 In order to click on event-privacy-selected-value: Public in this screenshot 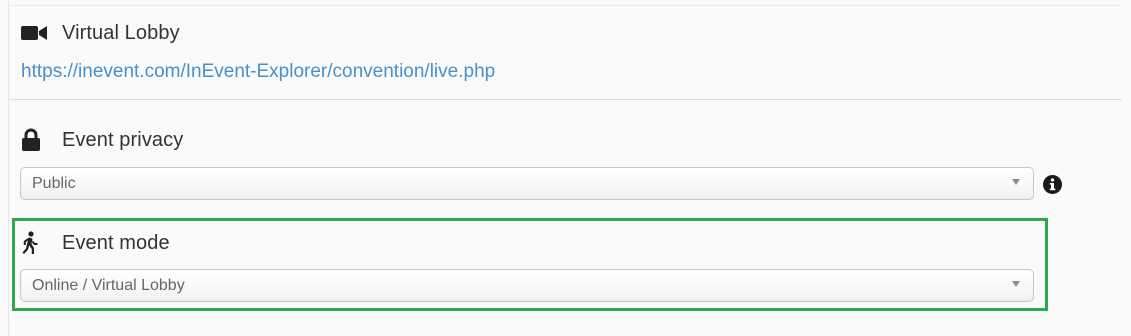, I will do `click(54, 183)`.